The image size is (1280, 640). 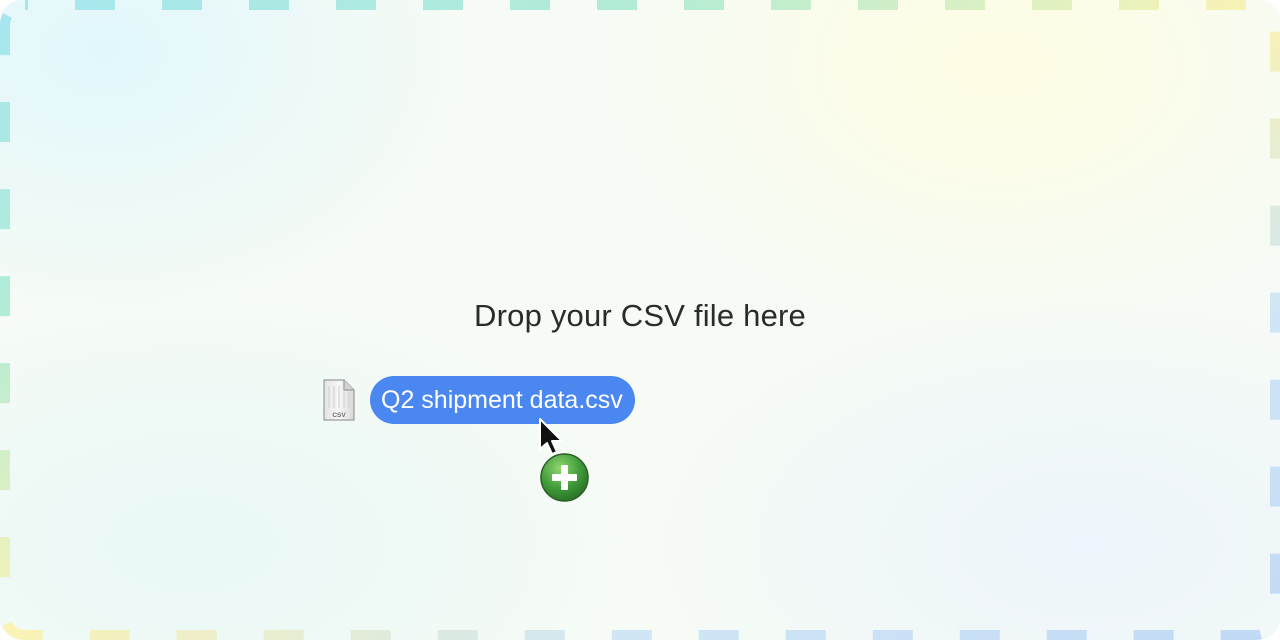 I want to click on add-copy-plus-icon, so click(x=564, y=477).